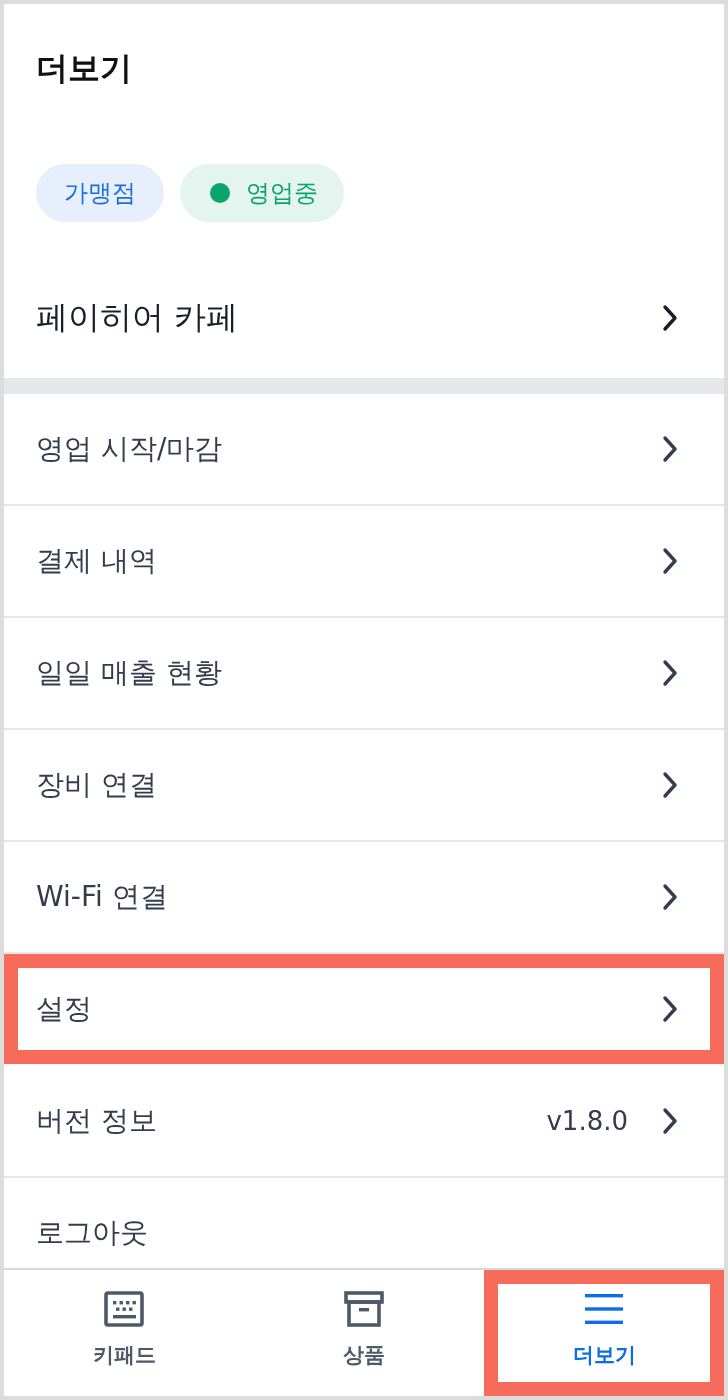 The image size is (728, 1400). I want to click on menu-item-label: 결제 내역, so click(96, 561).